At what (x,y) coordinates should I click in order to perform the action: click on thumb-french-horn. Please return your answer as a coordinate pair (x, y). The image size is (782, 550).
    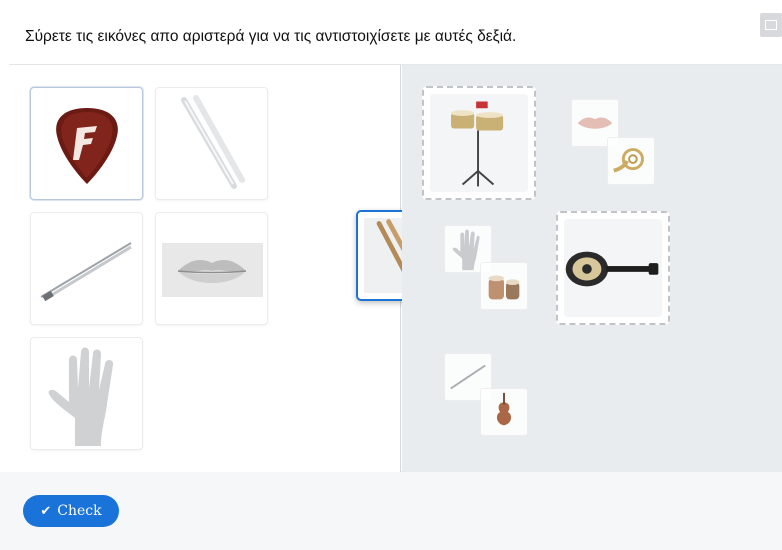
    Looking at the image, I should click on (631, 161).